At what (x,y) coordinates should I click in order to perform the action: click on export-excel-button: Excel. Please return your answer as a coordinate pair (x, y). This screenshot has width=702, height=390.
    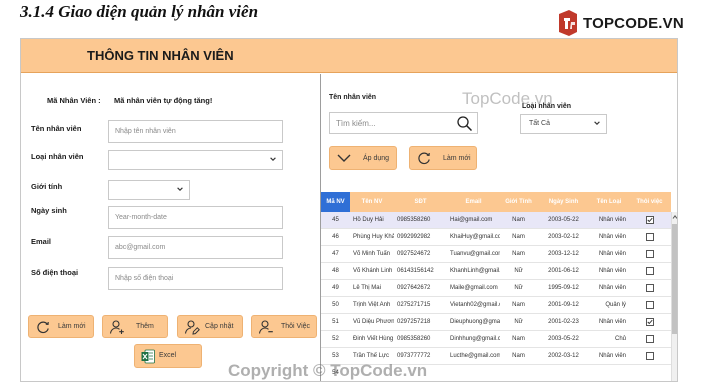
    Looking at the image, I should click on (168, 356).